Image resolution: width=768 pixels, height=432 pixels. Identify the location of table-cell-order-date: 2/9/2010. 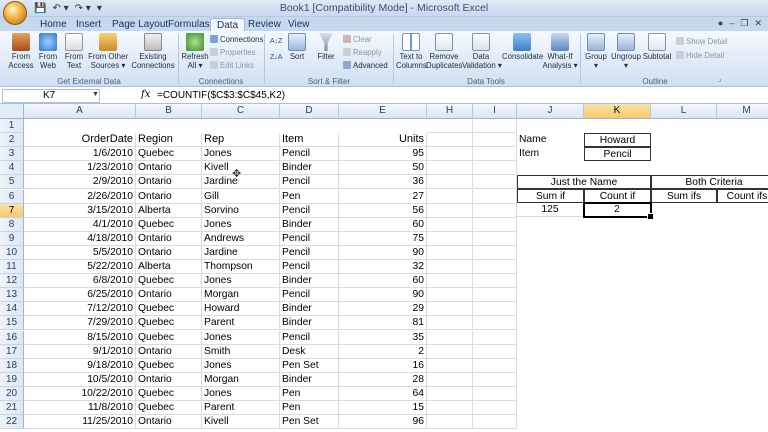
(80, 182).